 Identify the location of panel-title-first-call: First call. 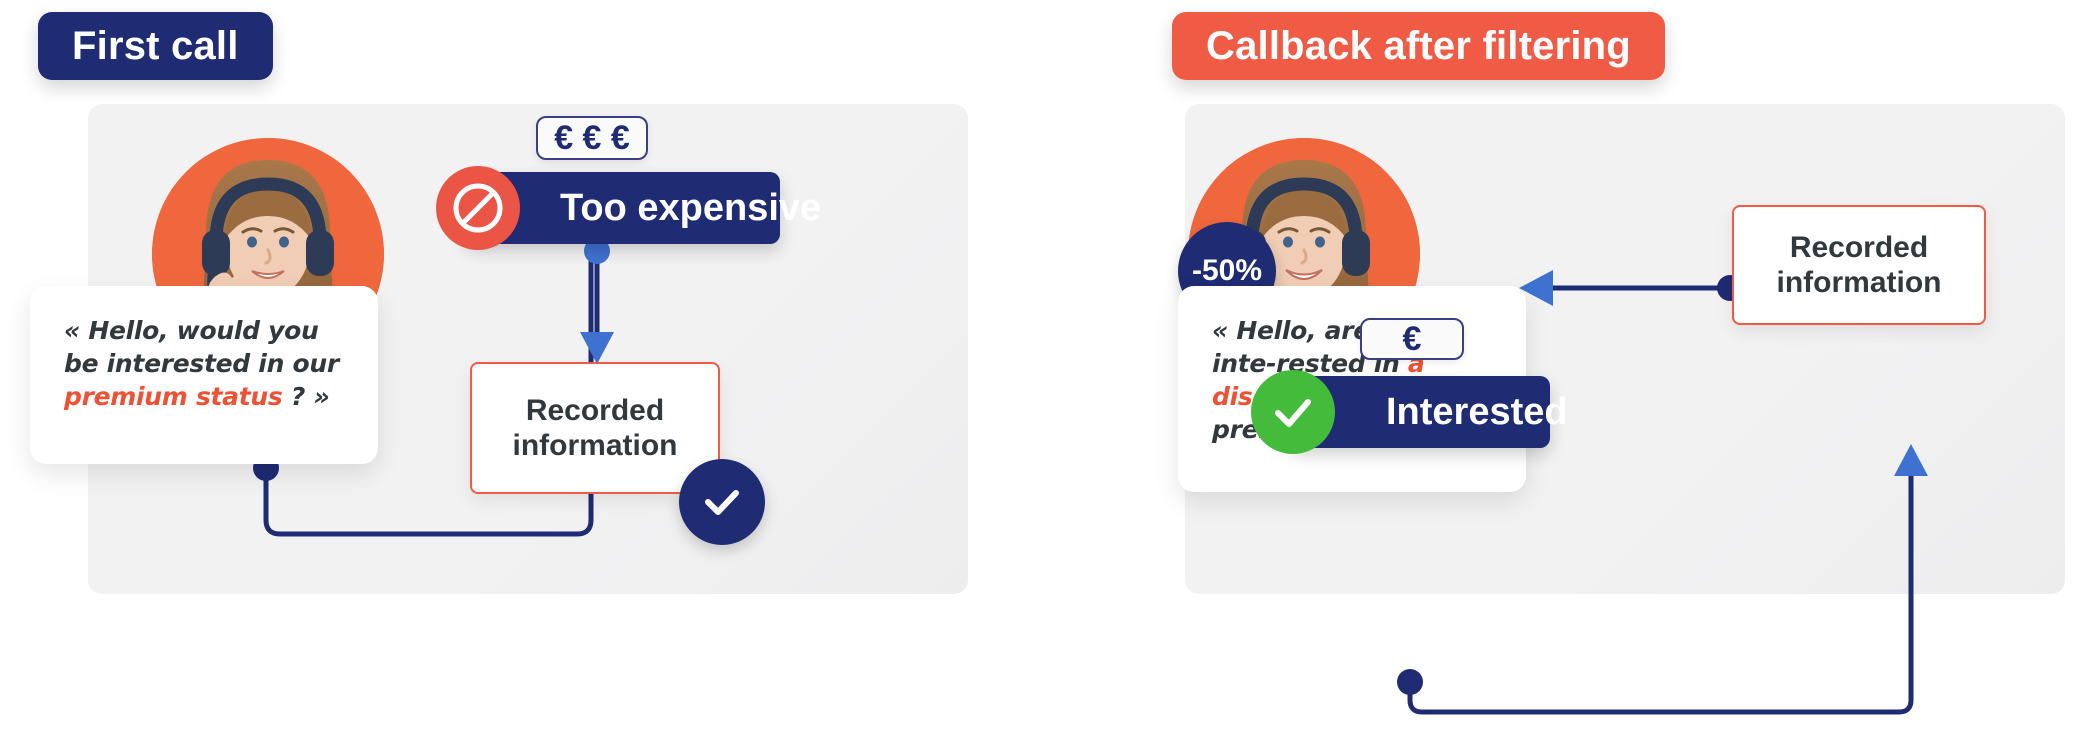
(155, 46).